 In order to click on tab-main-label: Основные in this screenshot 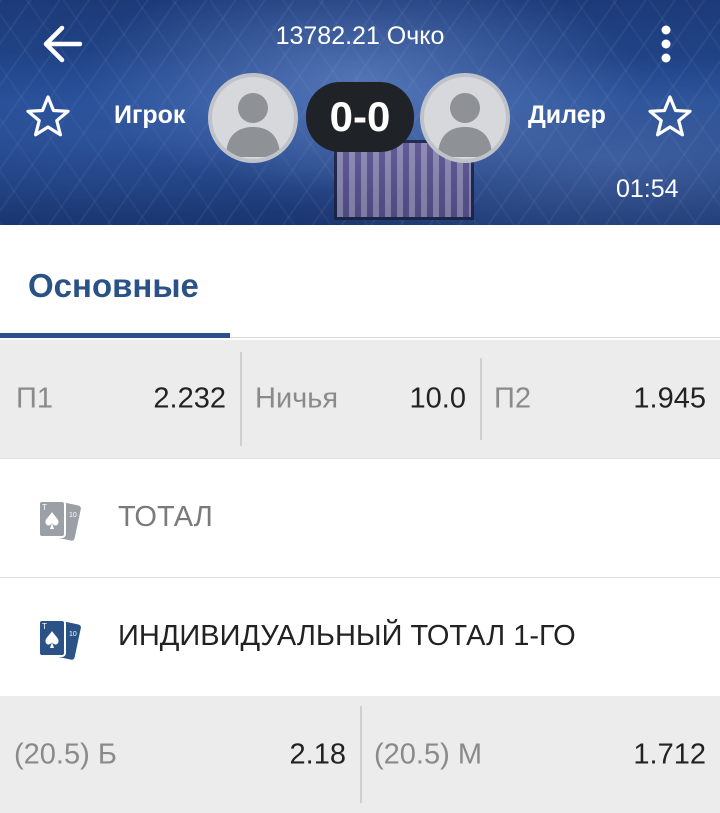, I will do `click(113, 285)`.